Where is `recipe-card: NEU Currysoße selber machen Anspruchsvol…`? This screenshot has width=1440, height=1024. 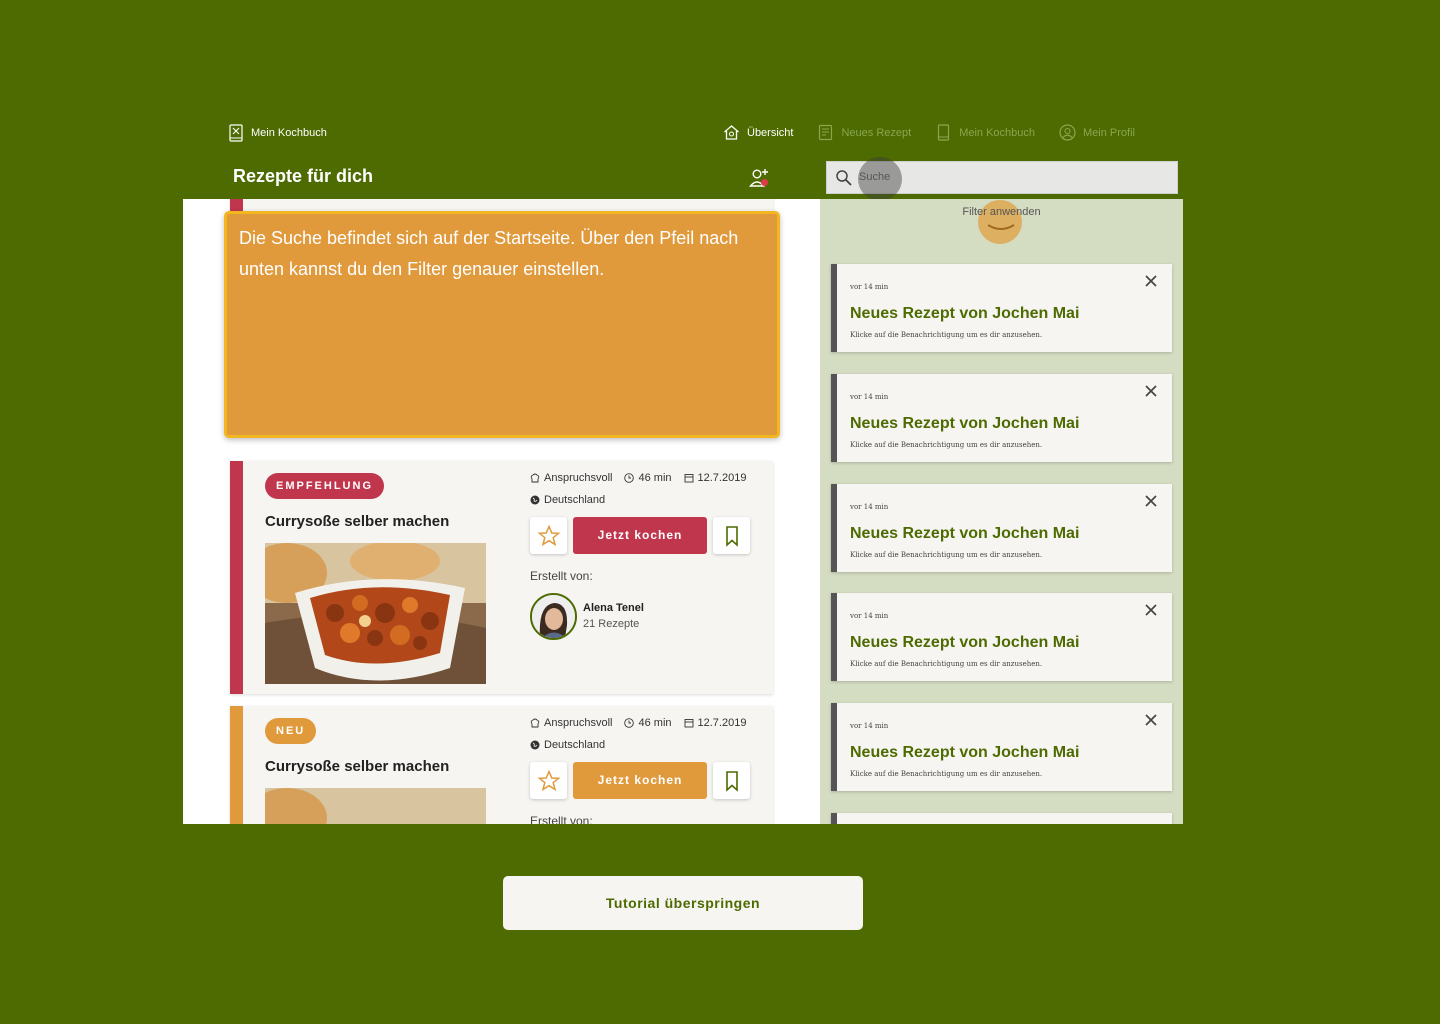
recipe-card: NEU Currysoße selber machen Anspruchsvol… is located at coordinates (501, 765).